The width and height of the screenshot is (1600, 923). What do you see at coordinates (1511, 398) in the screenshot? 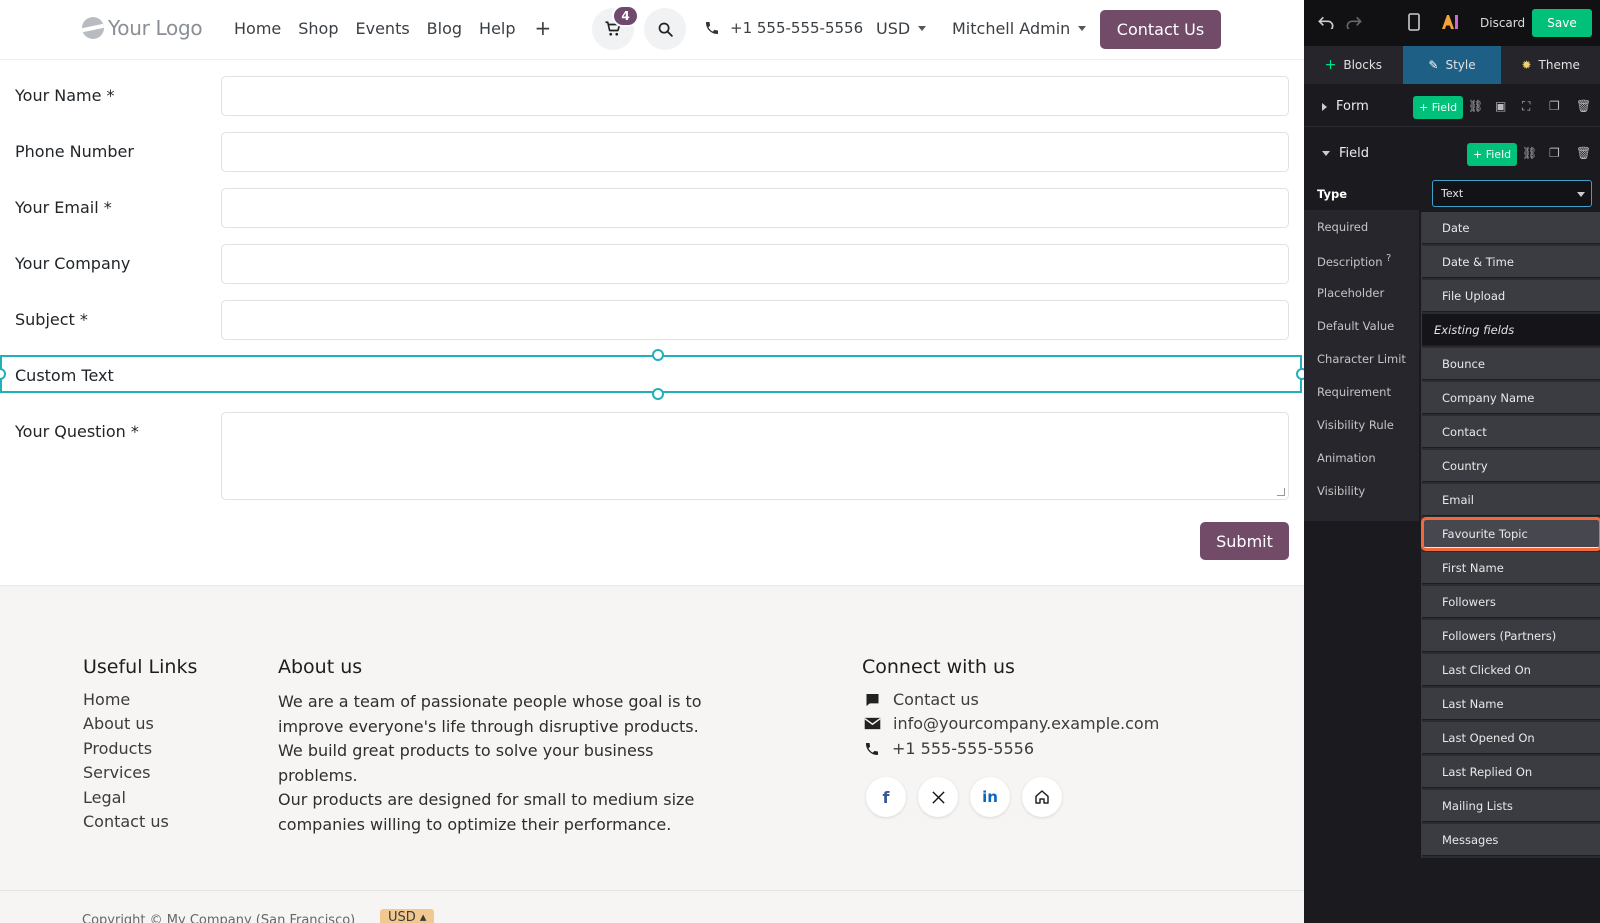
I see `dropdown-option-company-name: Company Name` at bounding box center [1511, 398].